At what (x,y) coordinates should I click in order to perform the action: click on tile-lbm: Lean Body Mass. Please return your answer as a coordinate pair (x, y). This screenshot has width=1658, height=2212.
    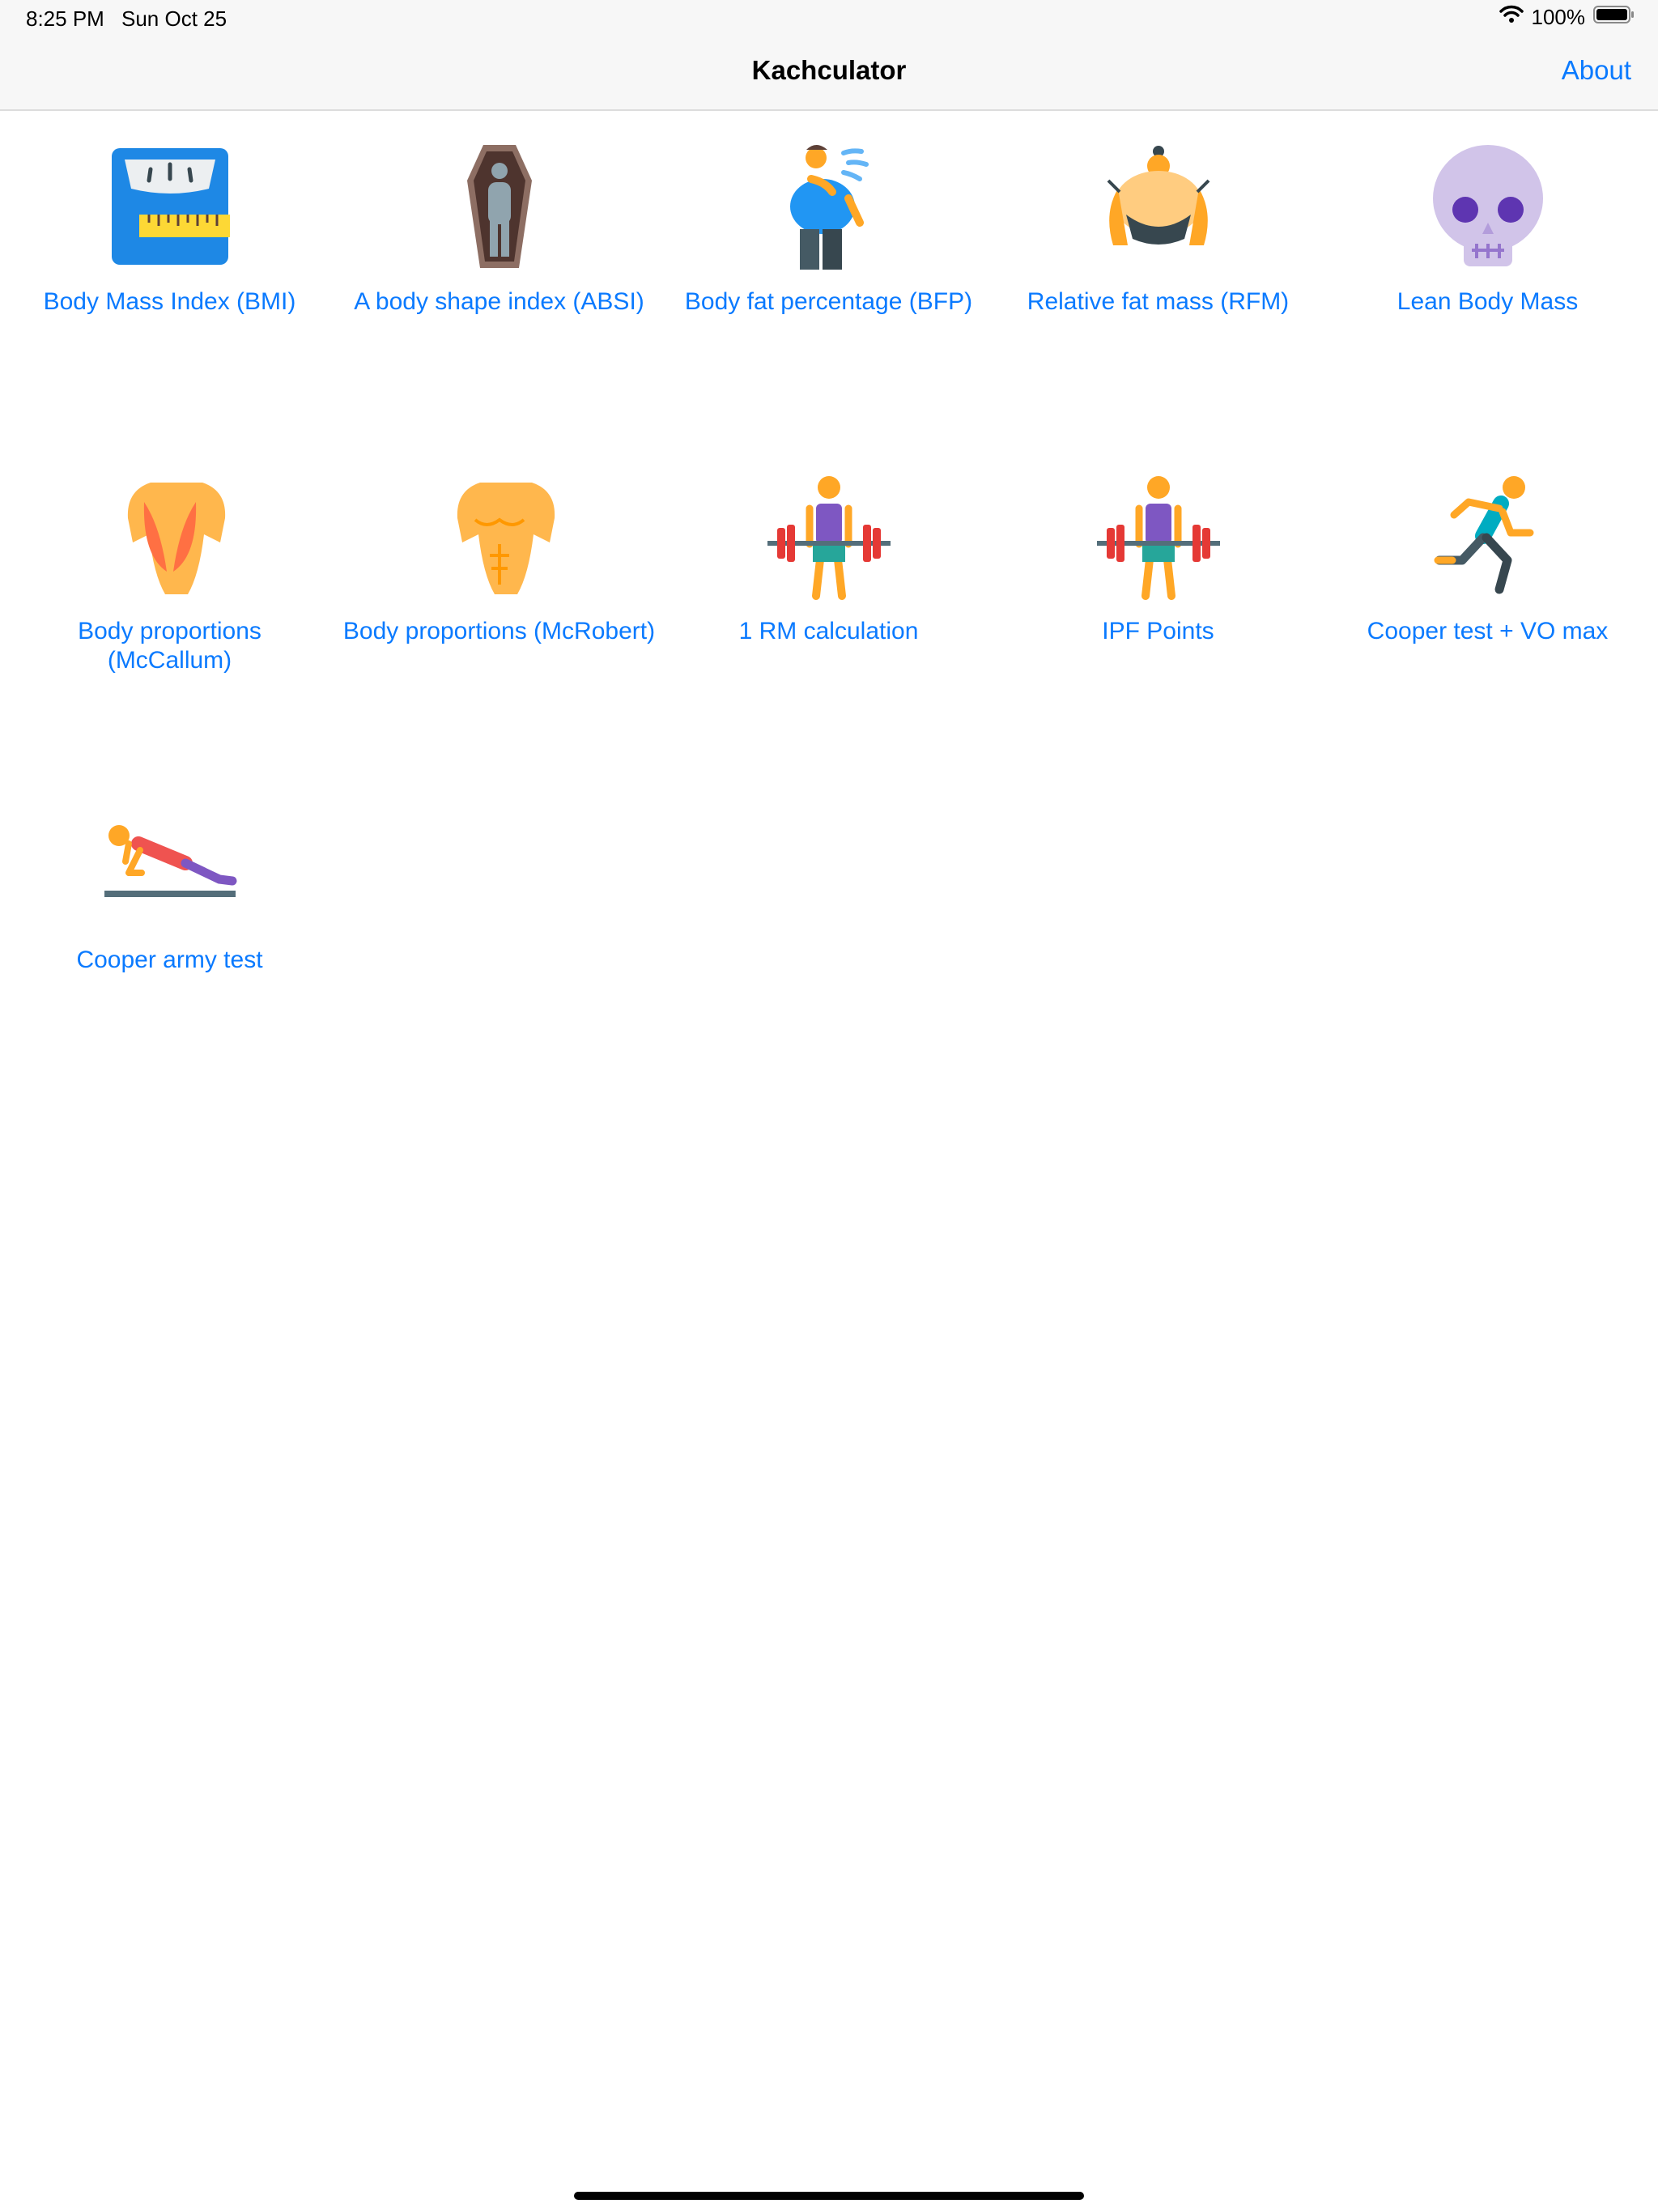
    Looking at the image, I should click on (1487, 304).